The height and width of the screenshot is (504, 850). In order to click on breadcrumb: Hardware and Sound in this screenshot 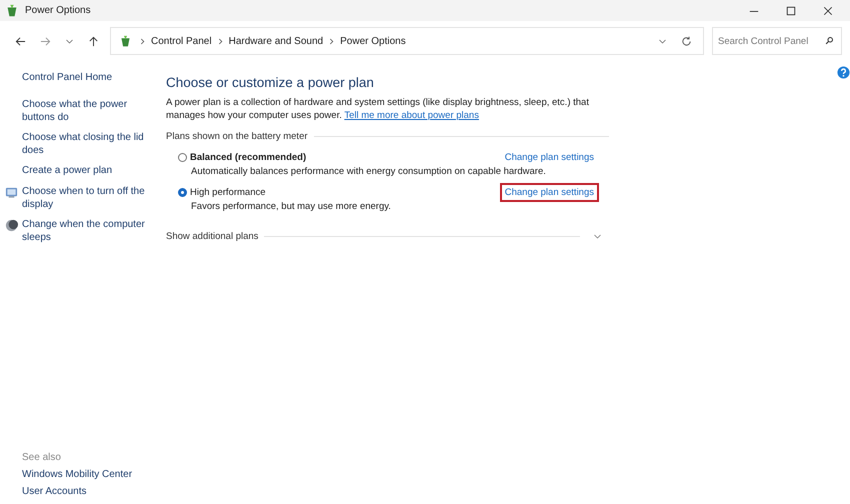, I will do `click(276, 41)`.